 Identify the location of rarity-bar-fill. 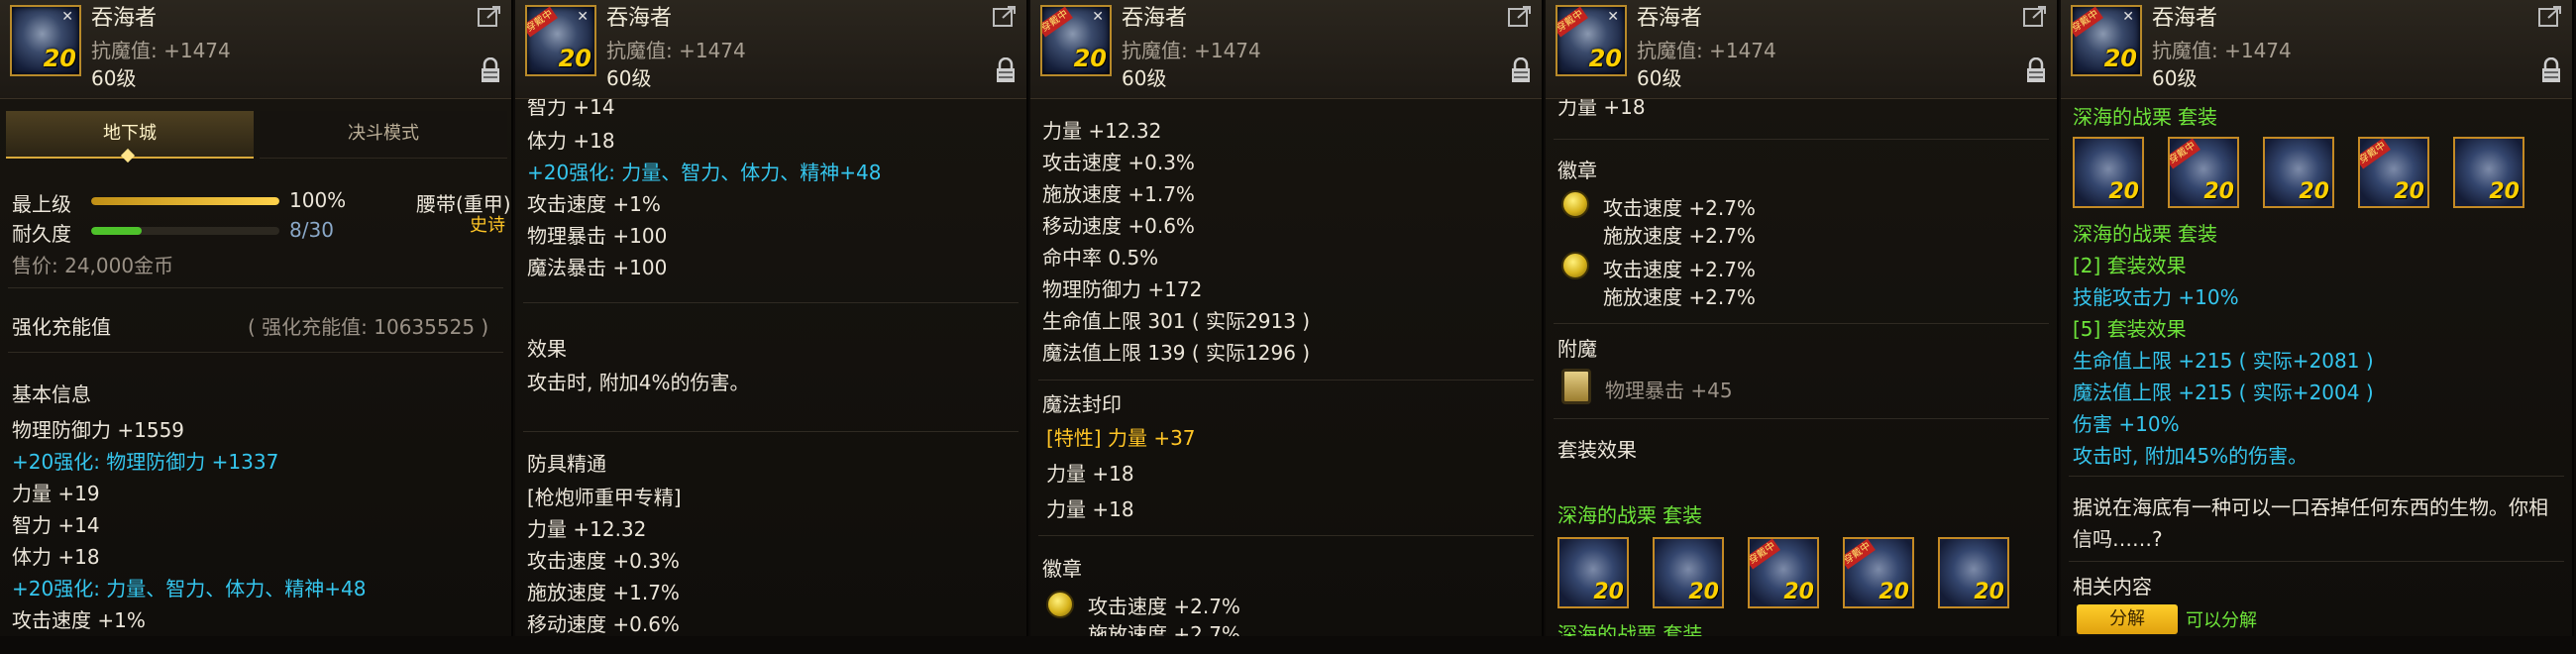
(185, 201).